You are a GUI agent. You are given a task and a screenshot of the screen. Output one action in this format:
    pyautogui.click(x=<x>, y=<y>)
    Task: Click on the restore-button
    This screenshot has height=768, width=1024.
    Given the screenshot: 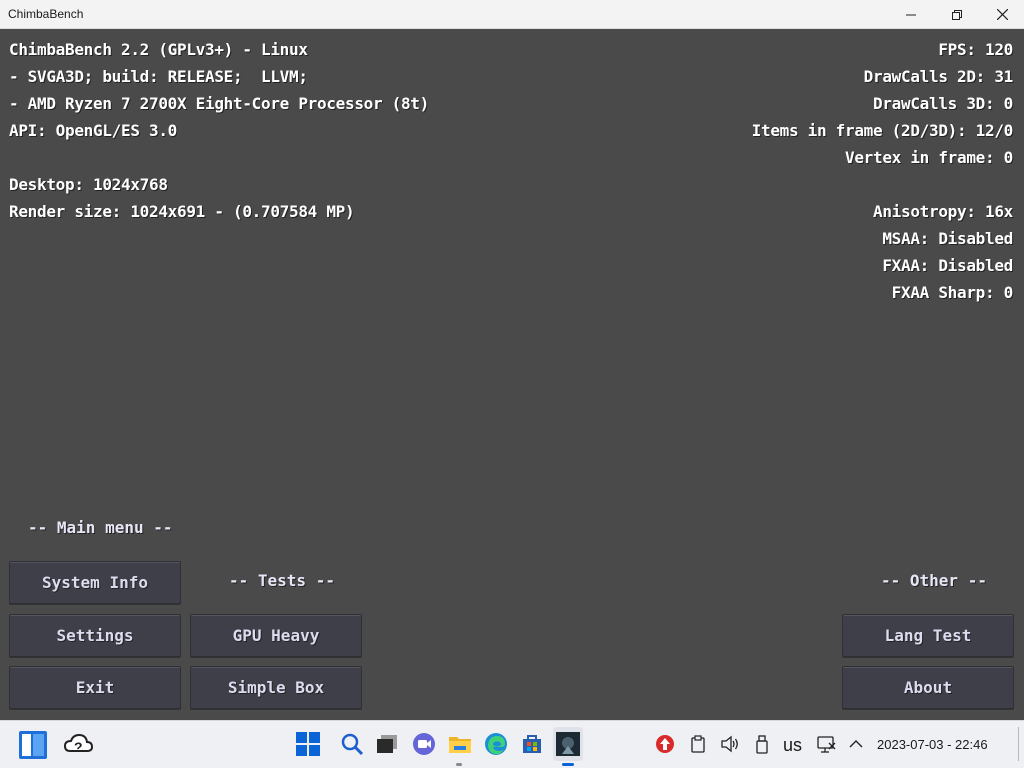 What is the action you would take?
    pyautogui.click(x=957, y=14)
    